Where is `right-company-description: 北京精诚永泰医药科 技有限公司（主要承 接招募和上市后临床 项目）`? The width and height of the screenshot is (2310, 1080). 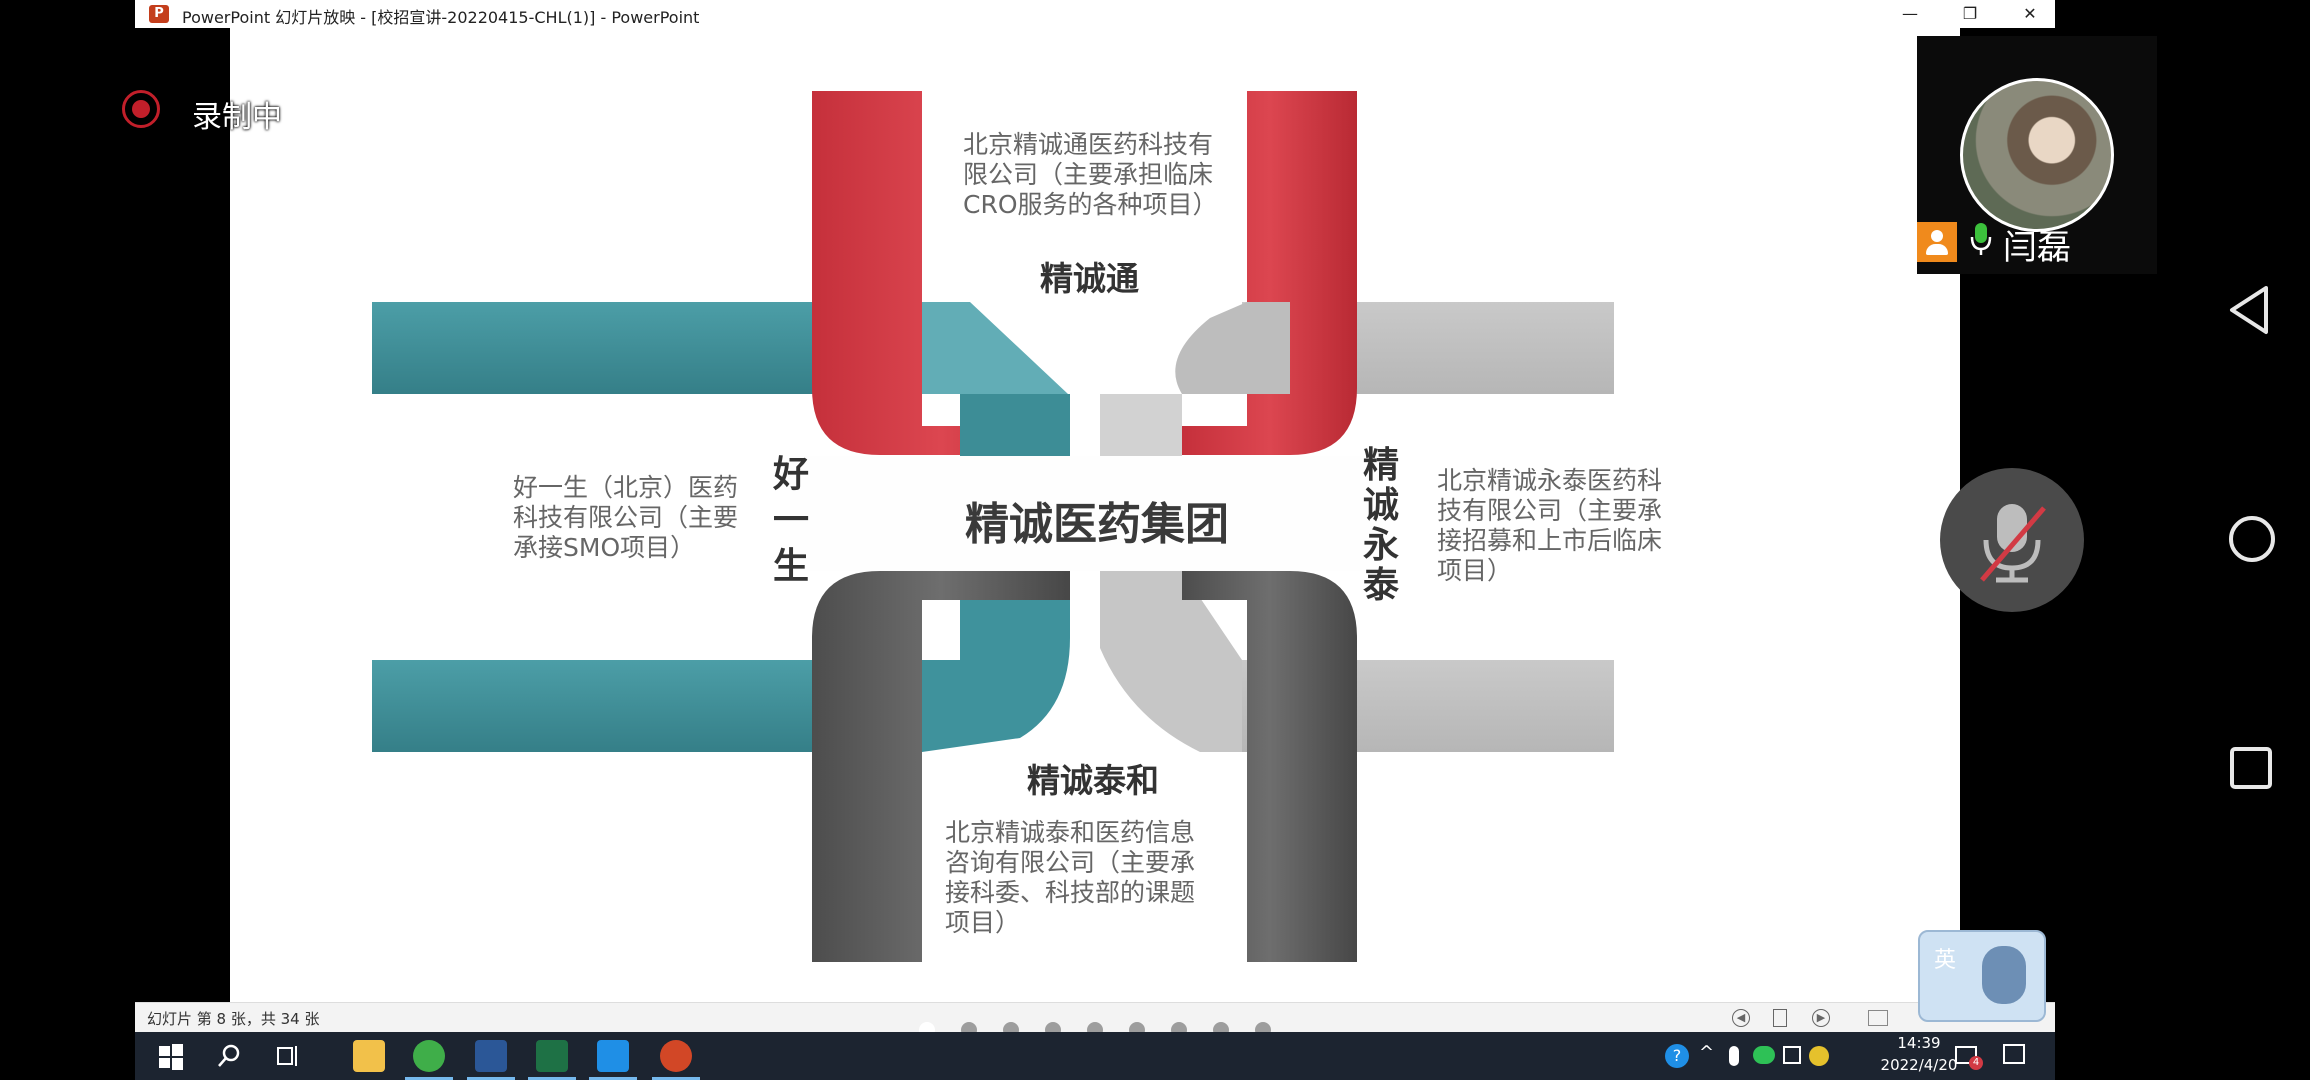
right-company-description: 北京精诚永泰医药科 技有限公司（主要承 接招募和上市后临床 项目） is located at coordinates (1549, 526).